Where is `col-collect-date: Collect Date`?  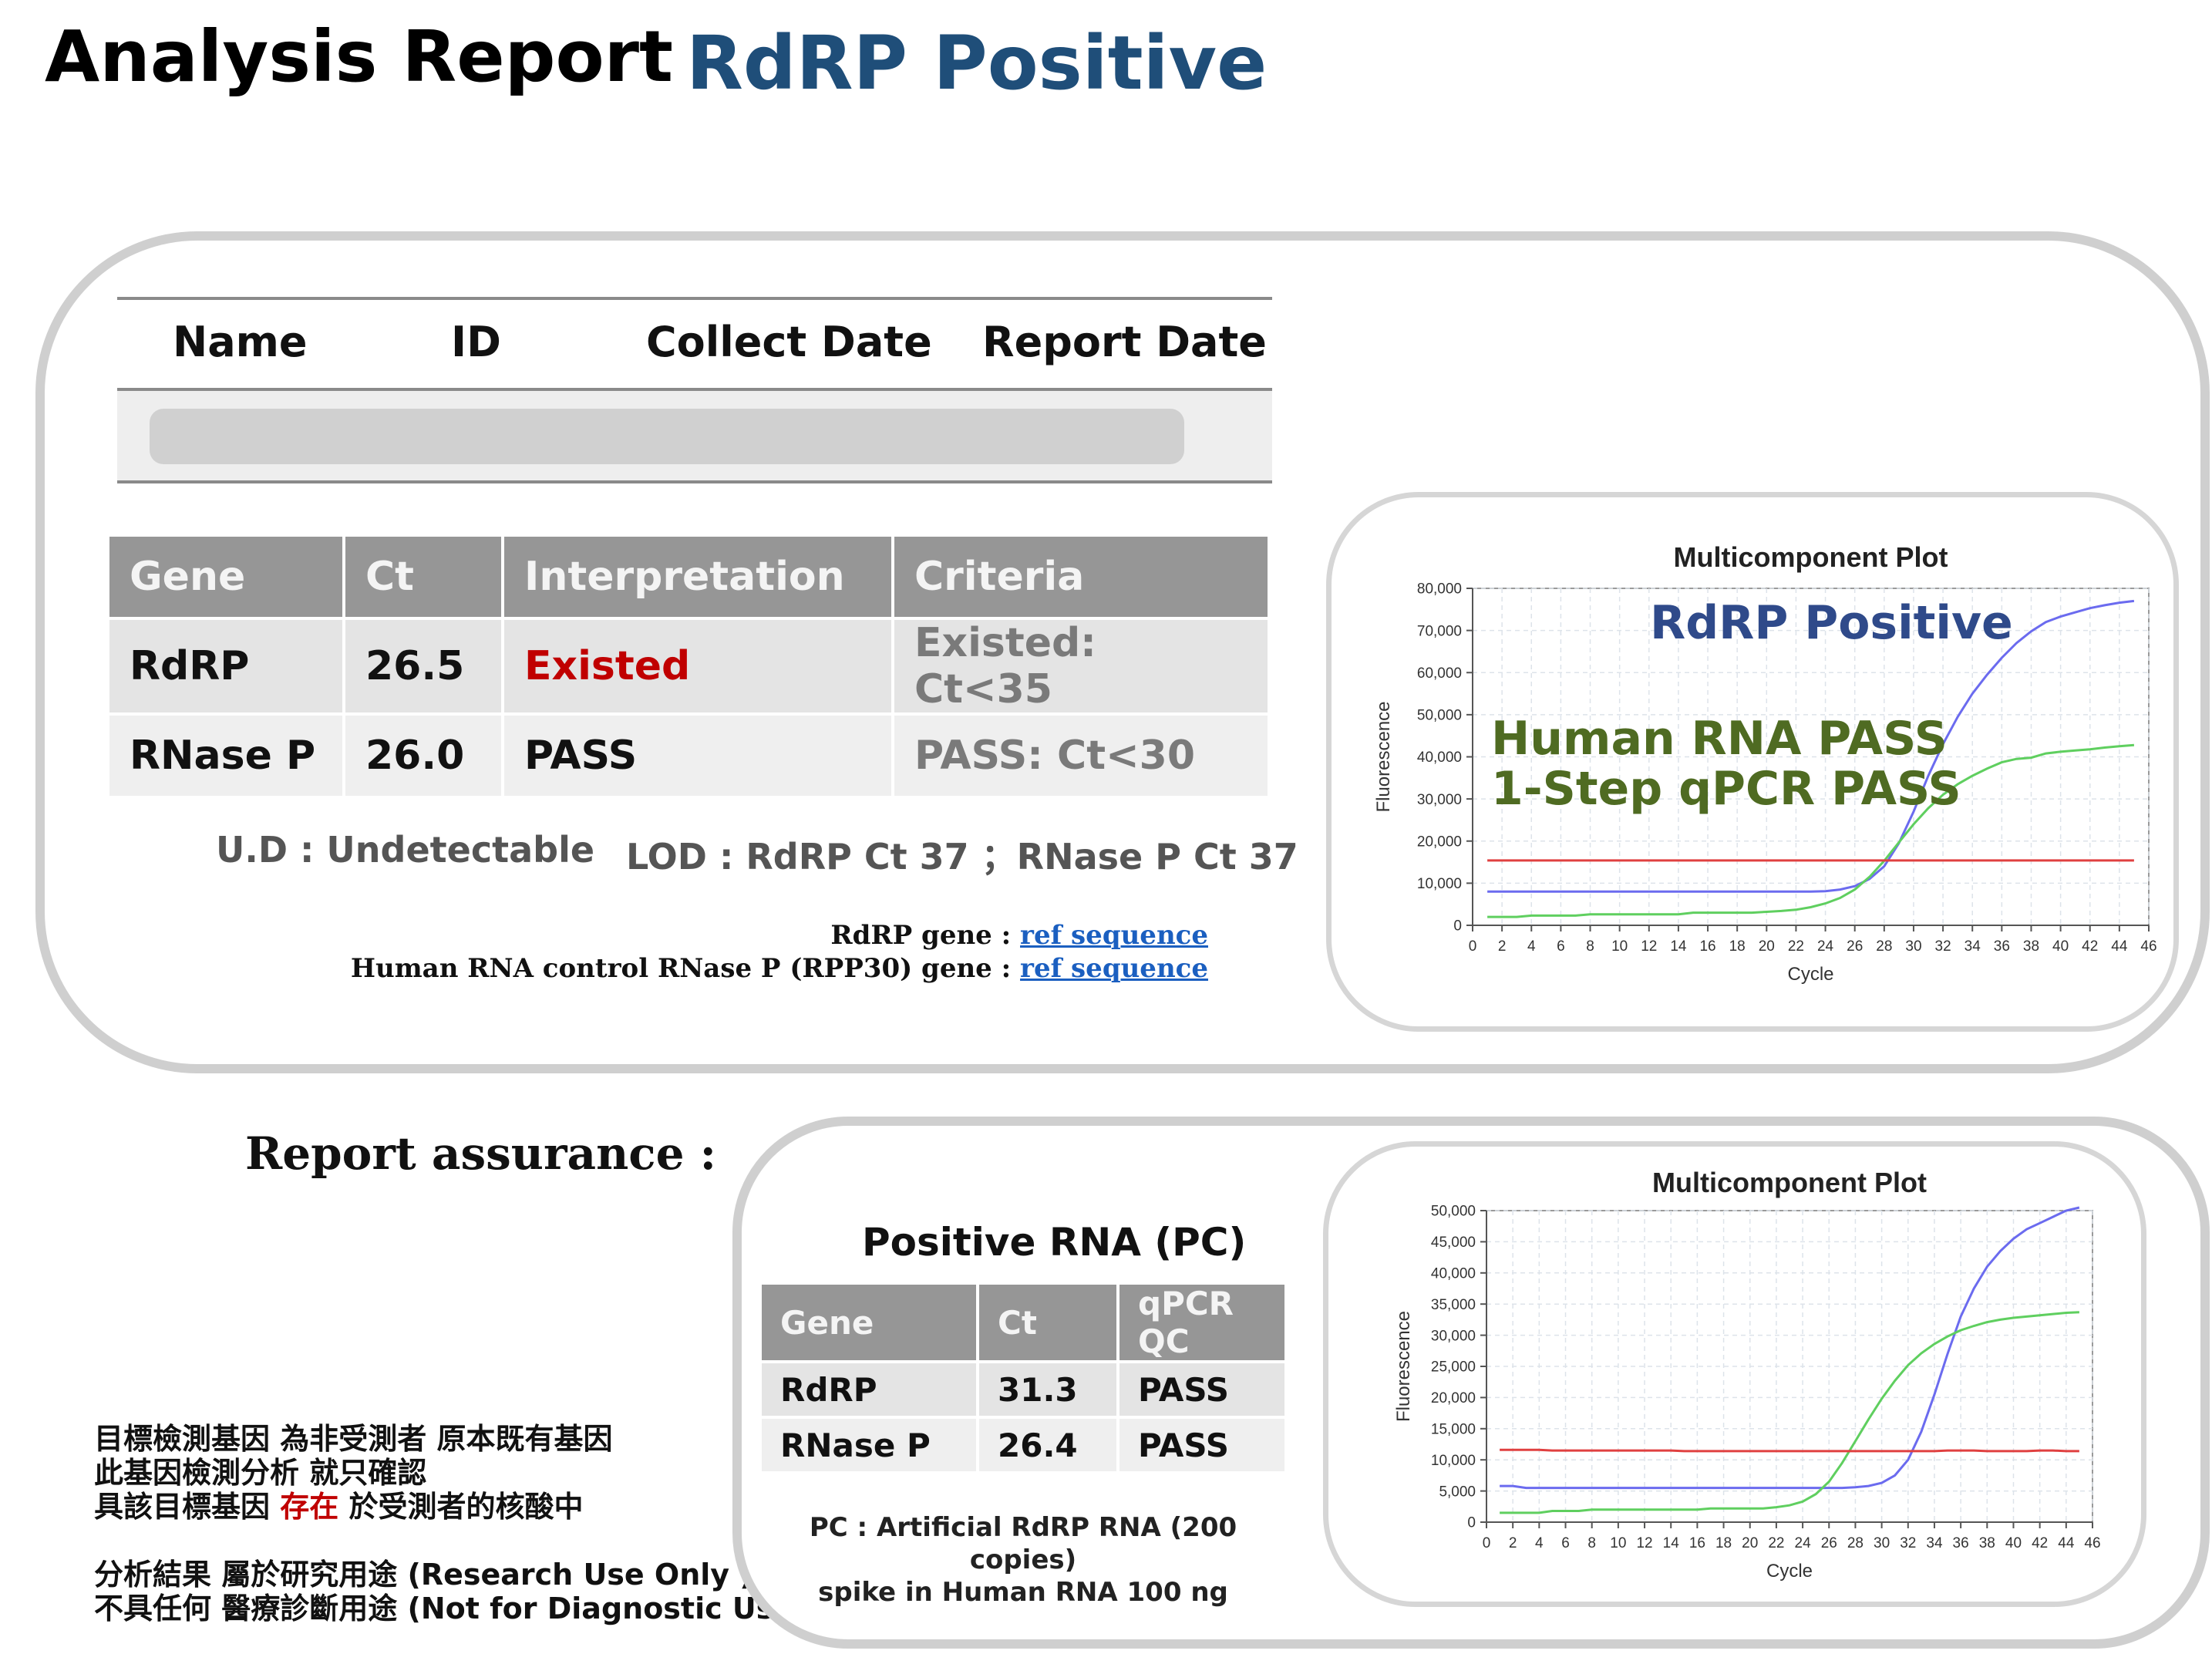 col-collect-date: Collect Date is located at coordinates (789, 342).